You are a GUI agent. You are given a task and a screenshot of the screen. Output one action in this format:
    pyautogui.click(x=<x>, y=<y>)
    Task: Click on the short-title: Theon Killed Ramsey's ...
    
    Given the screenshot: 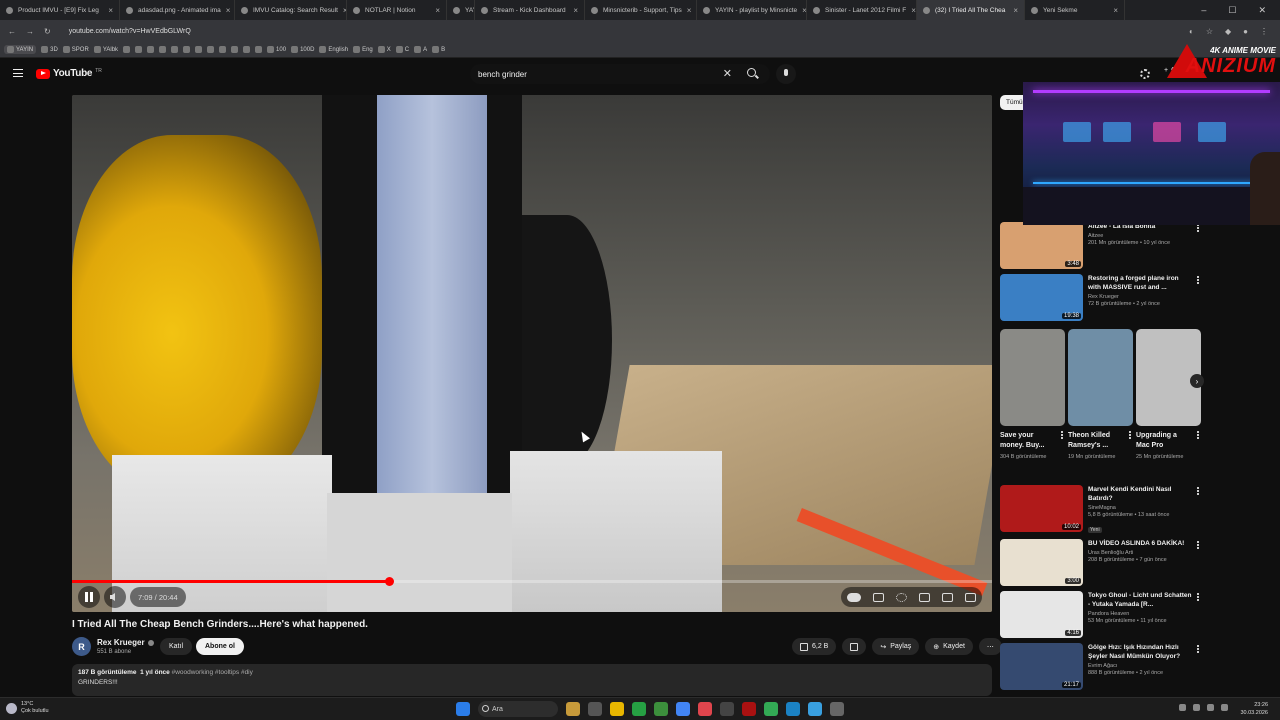 What is the action you would take?
    pyautogui.click(x=1096, y=441)
    